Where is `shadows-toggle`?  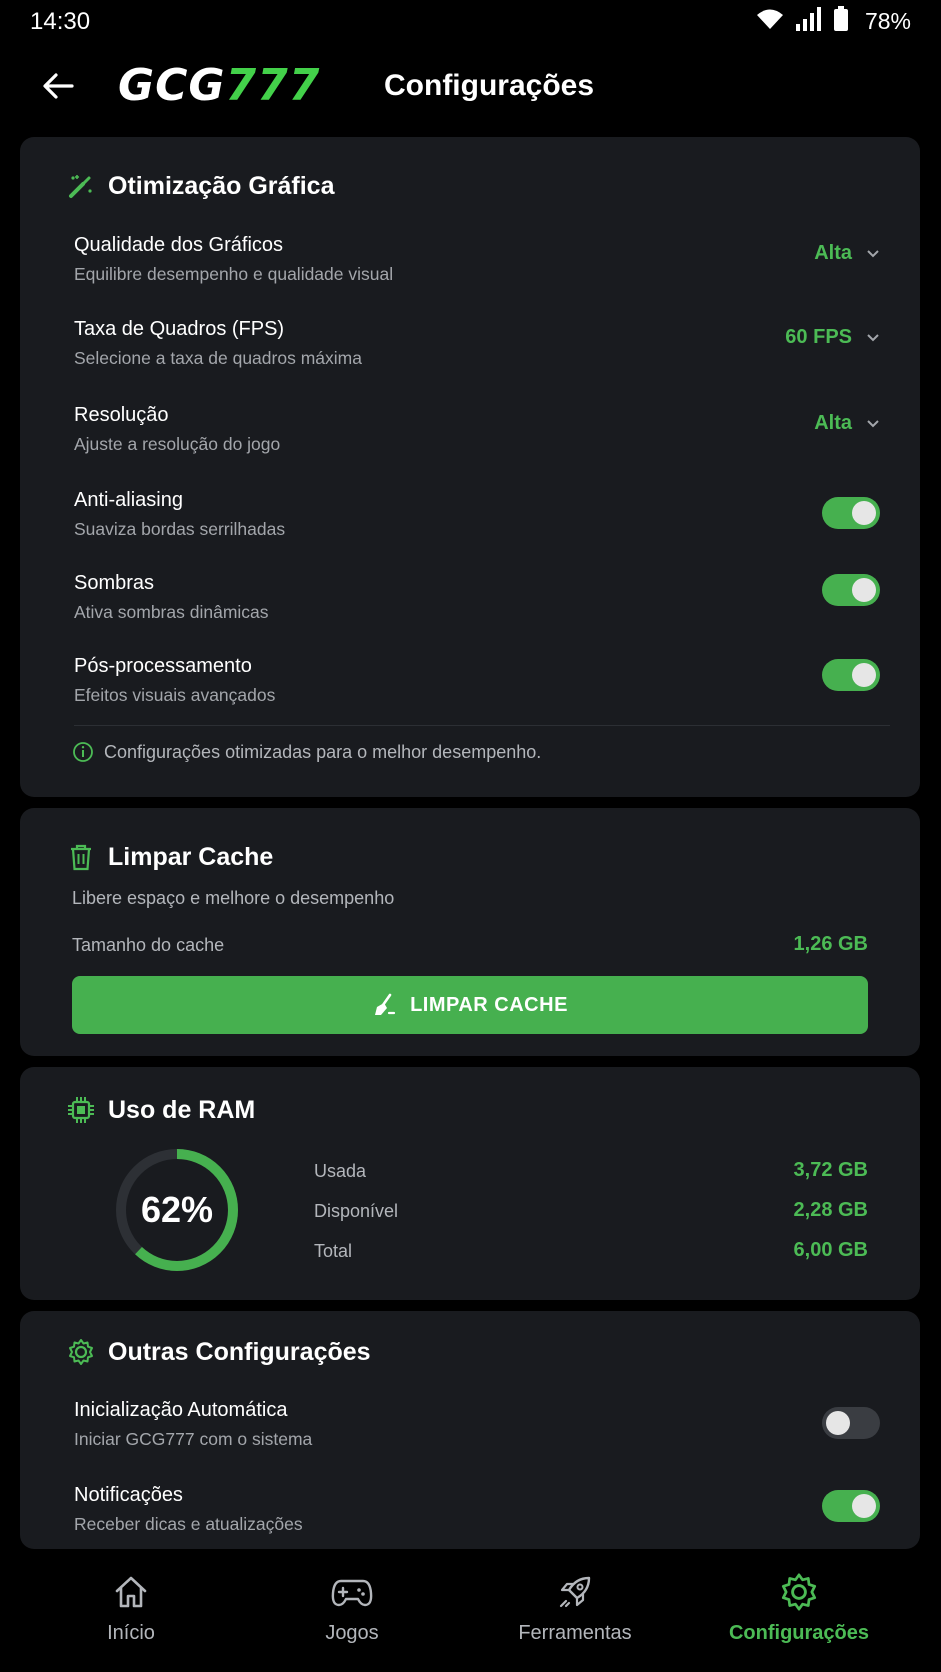 shadows-toggle is located at coordinates (851, 590).